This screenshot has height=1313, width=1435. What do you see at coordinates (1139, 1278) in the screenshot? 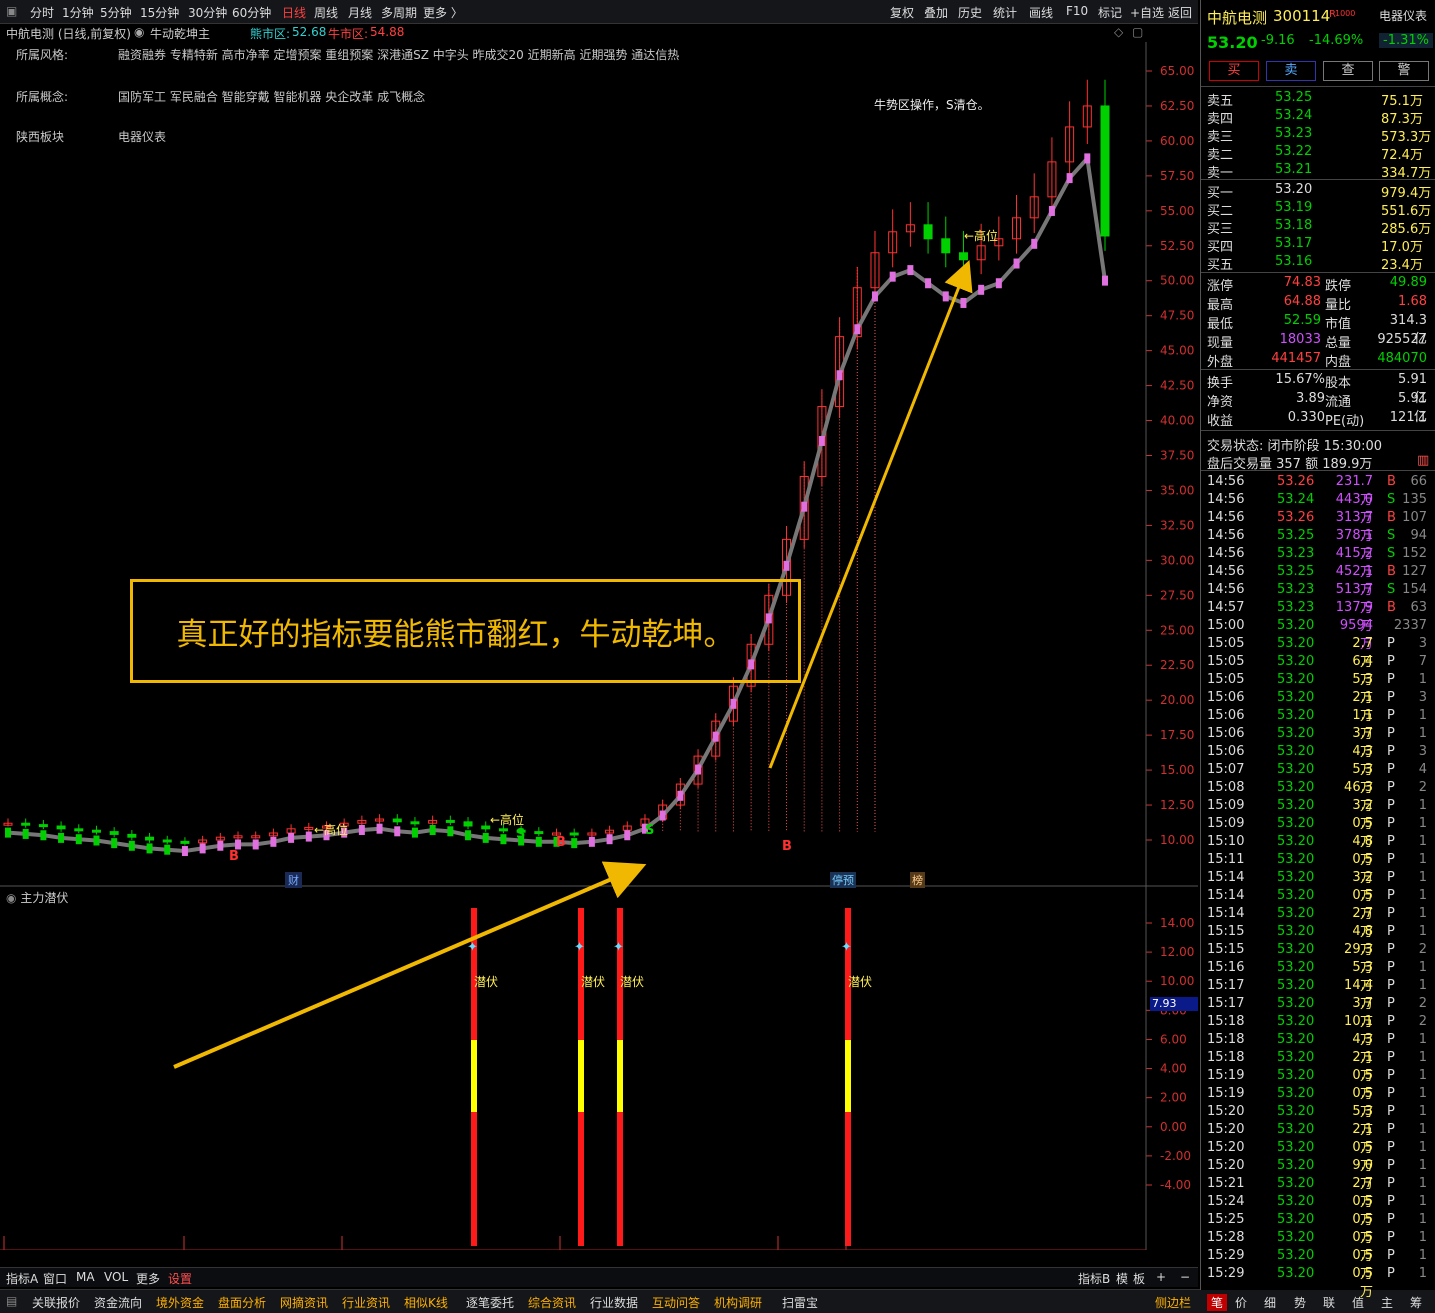
I see `right-tab-2: 板` at bounding box center [1139, 1278].